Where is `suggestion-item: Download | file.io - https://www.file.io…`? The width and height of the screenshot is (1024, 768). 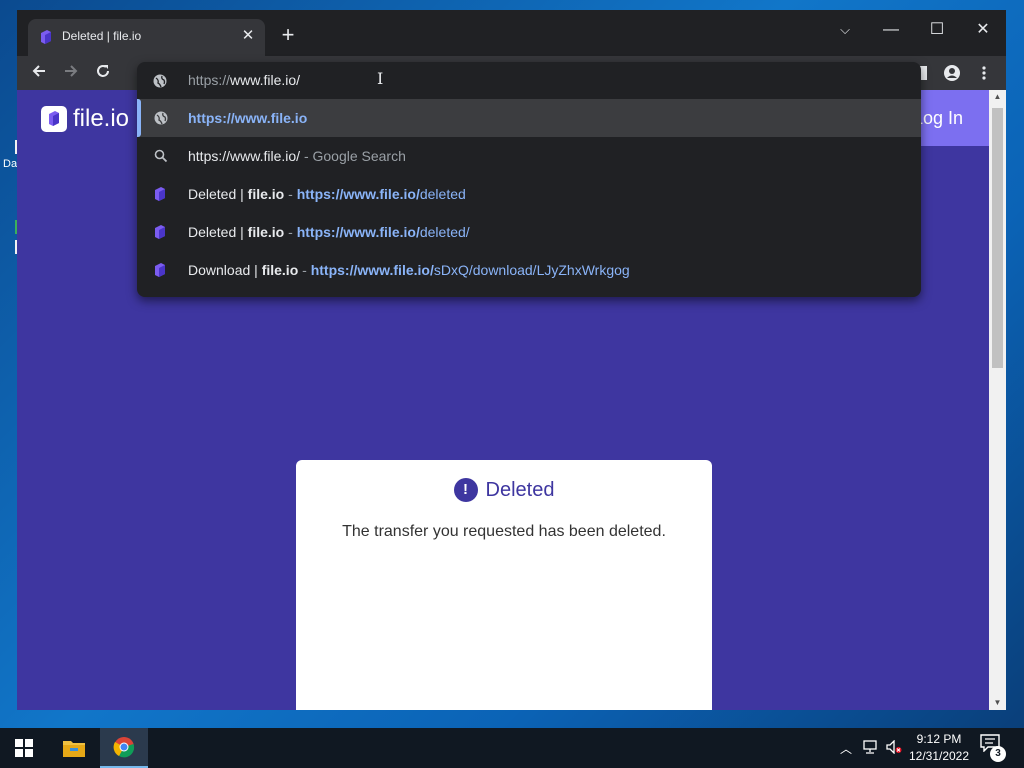 suggestion-item: Download | file.io - https://www.file.io… is located at coordinates (529, 270).